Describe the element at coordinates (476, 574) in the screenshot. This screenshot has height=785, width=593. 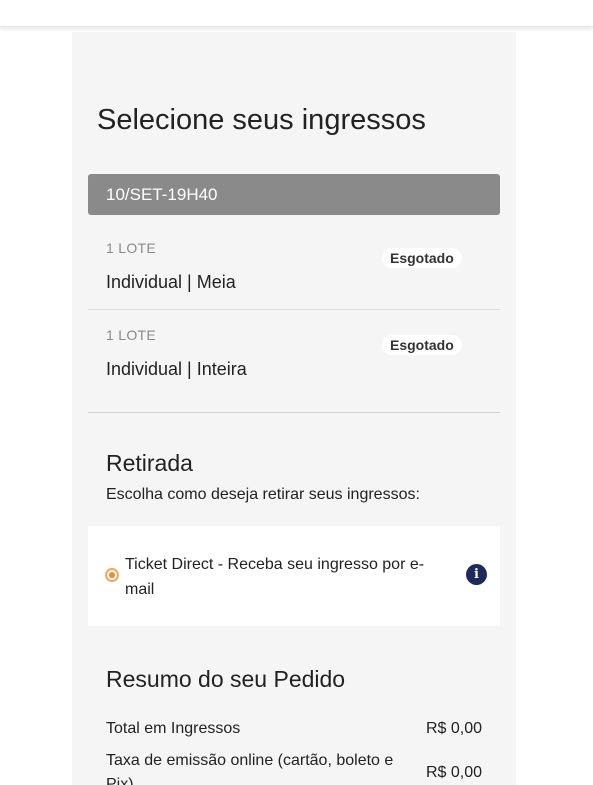
I see `info-icon: i` at that location.